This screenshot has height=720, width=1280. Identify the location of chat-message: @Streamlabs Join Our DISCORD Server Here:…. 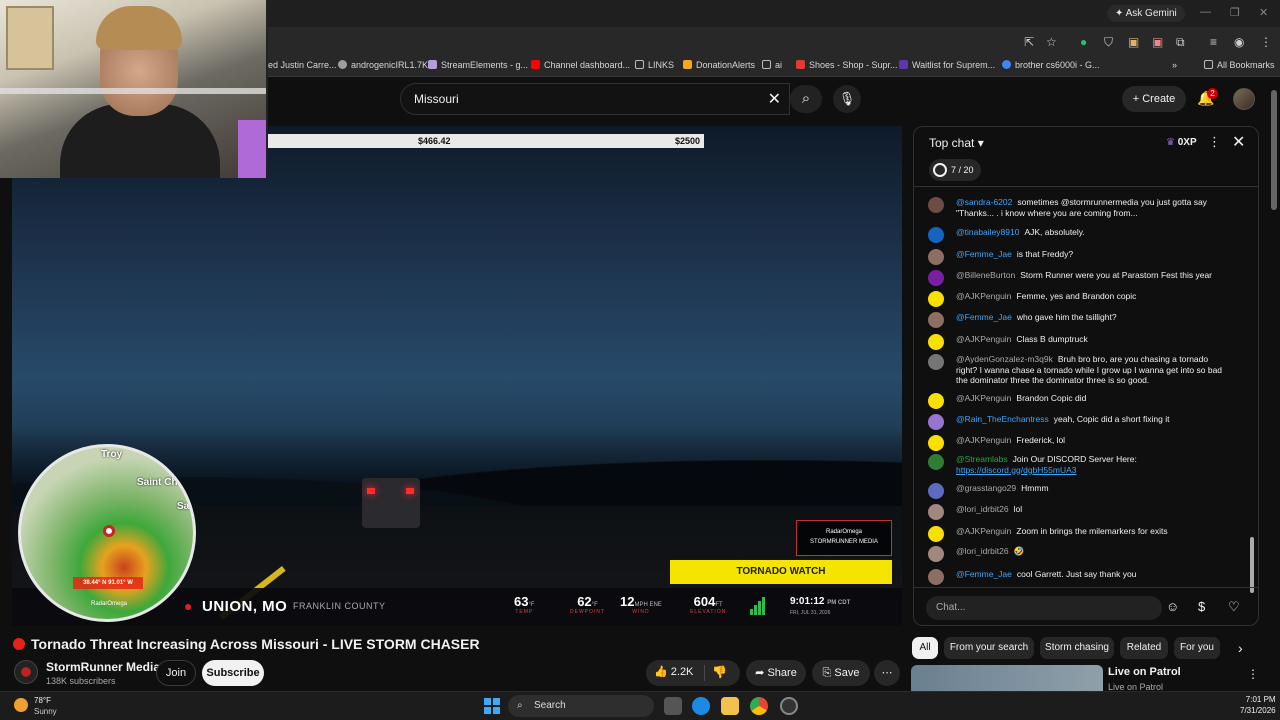
(1078, 464).